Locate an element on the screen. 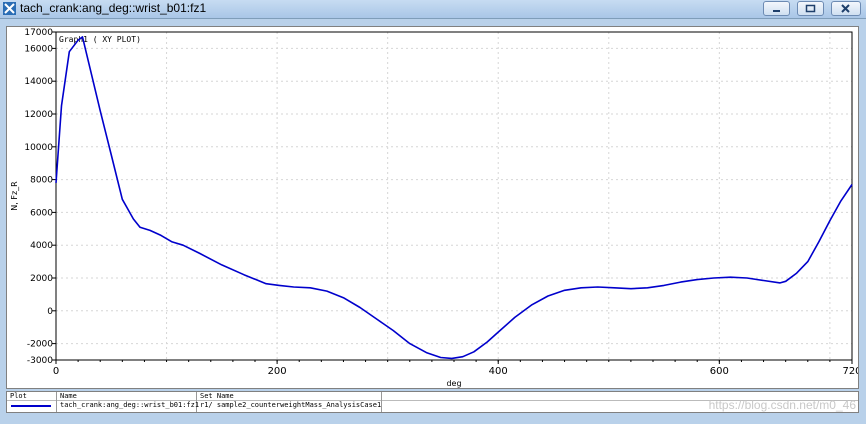 This screenshot has width=866, height=424. close-button is located at coordinates (846, 8).